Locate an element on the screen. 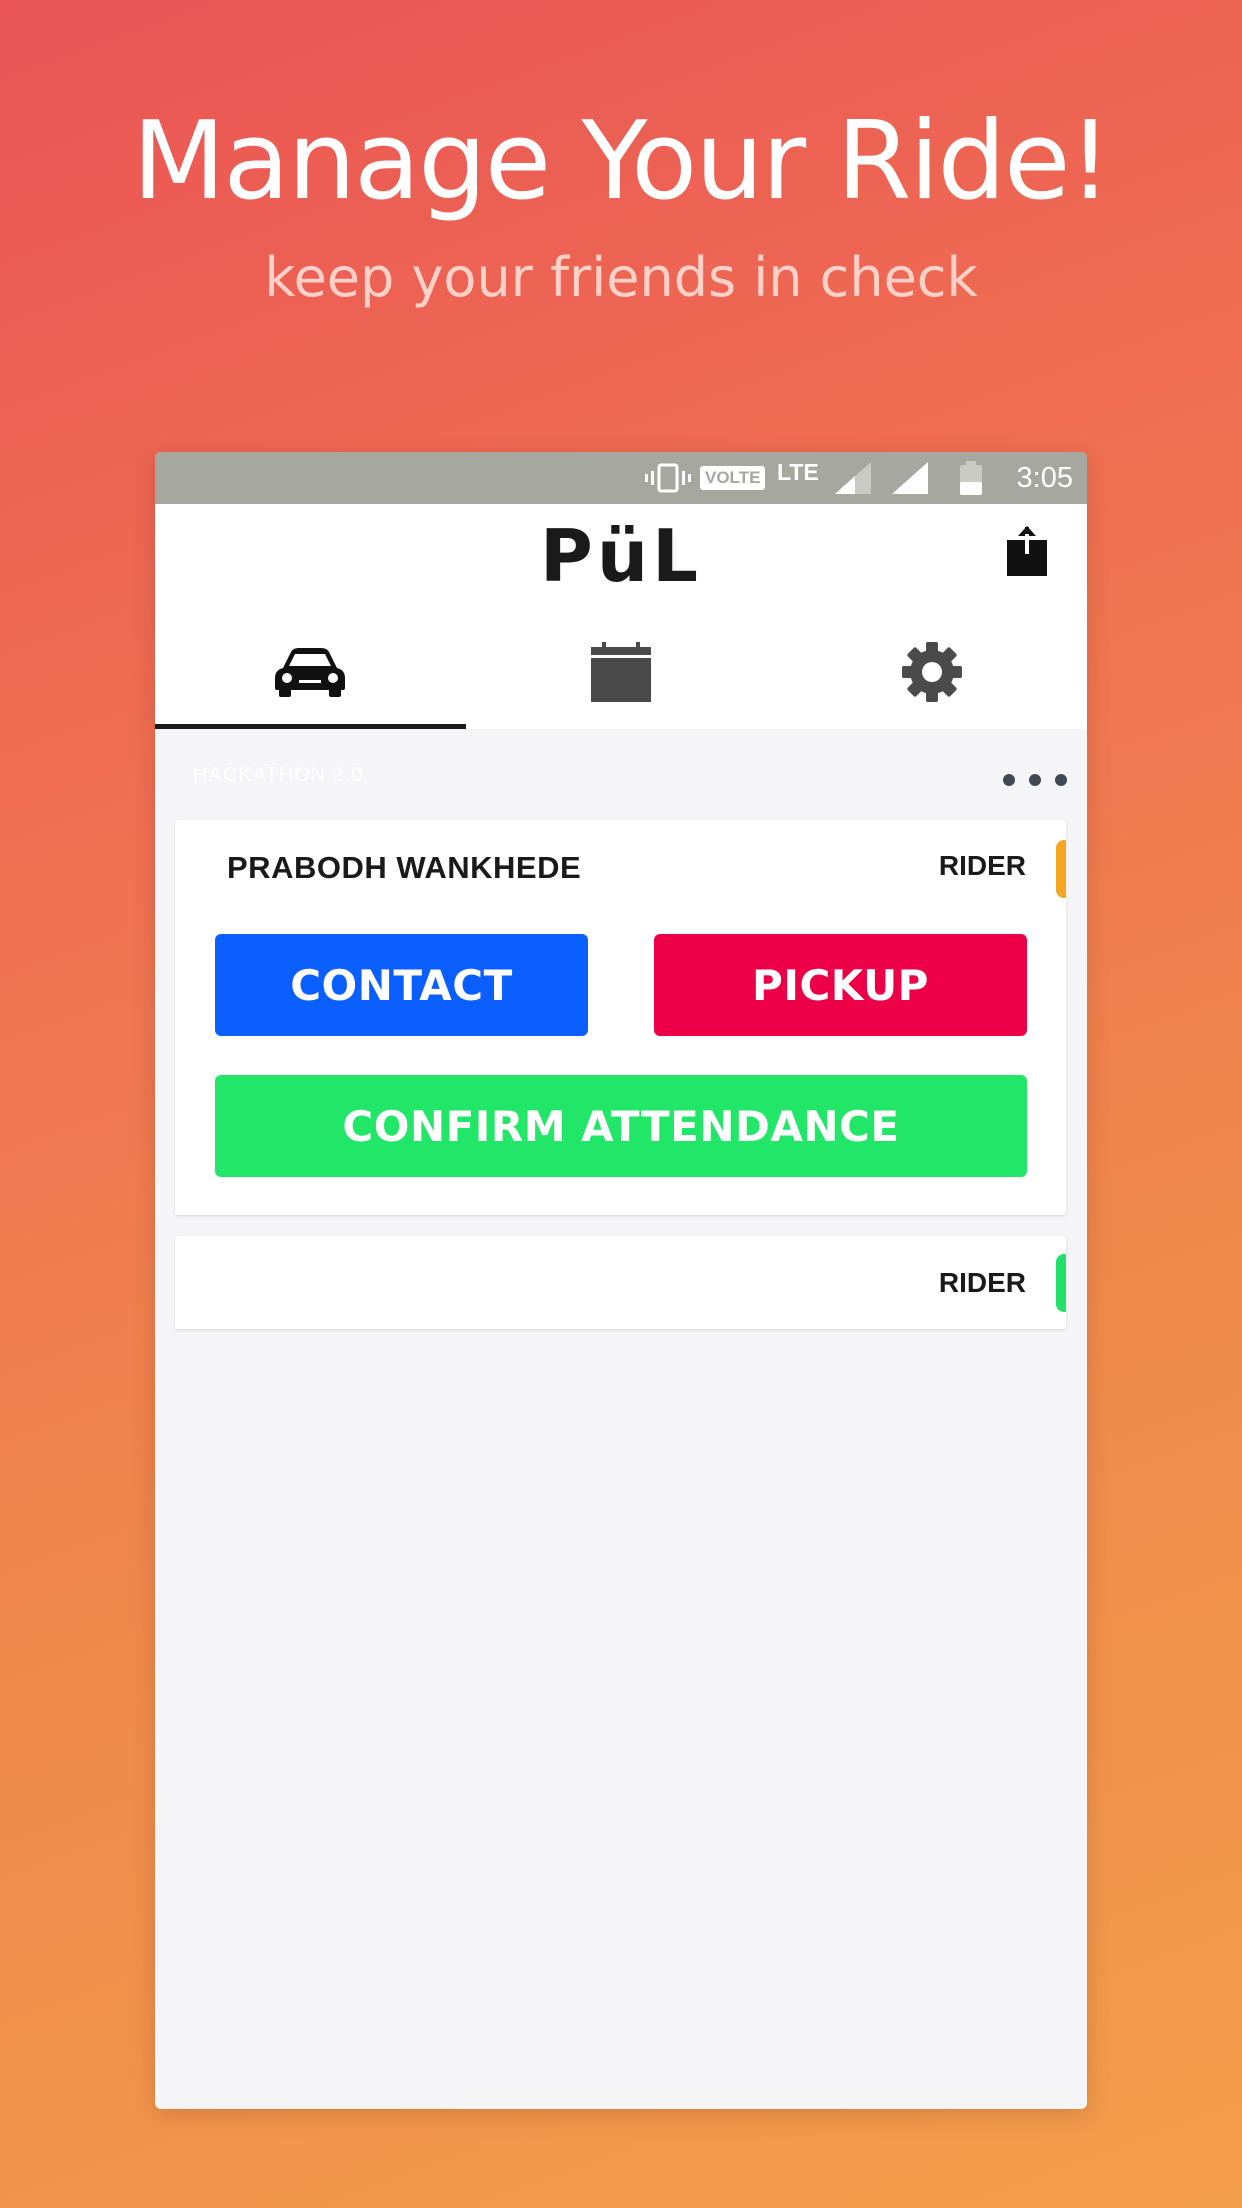 This screenshot has height=2208, width=1242. volte-badge: VOLTE is located at coordinates (733, 478).